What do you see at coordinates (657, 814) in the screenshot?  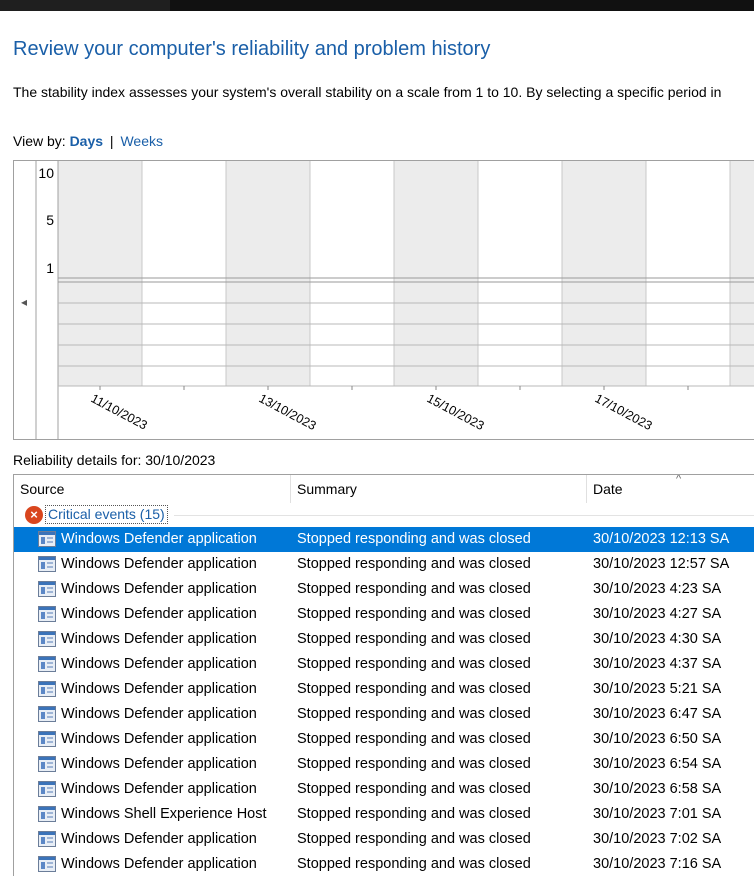 I see `row-date: 30/10/2023 7:01 SA` at bounding box center [657, 814].